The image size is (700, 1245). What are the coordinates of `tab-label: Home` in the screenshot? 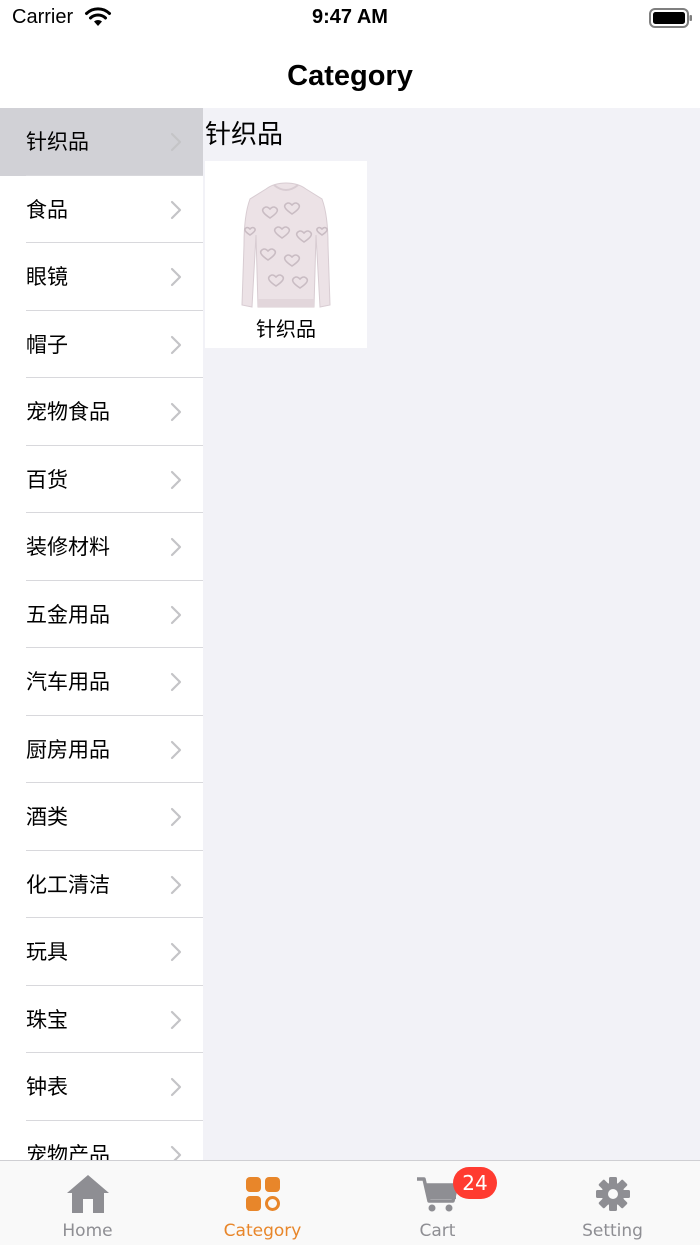 It's located at (87, 1231).